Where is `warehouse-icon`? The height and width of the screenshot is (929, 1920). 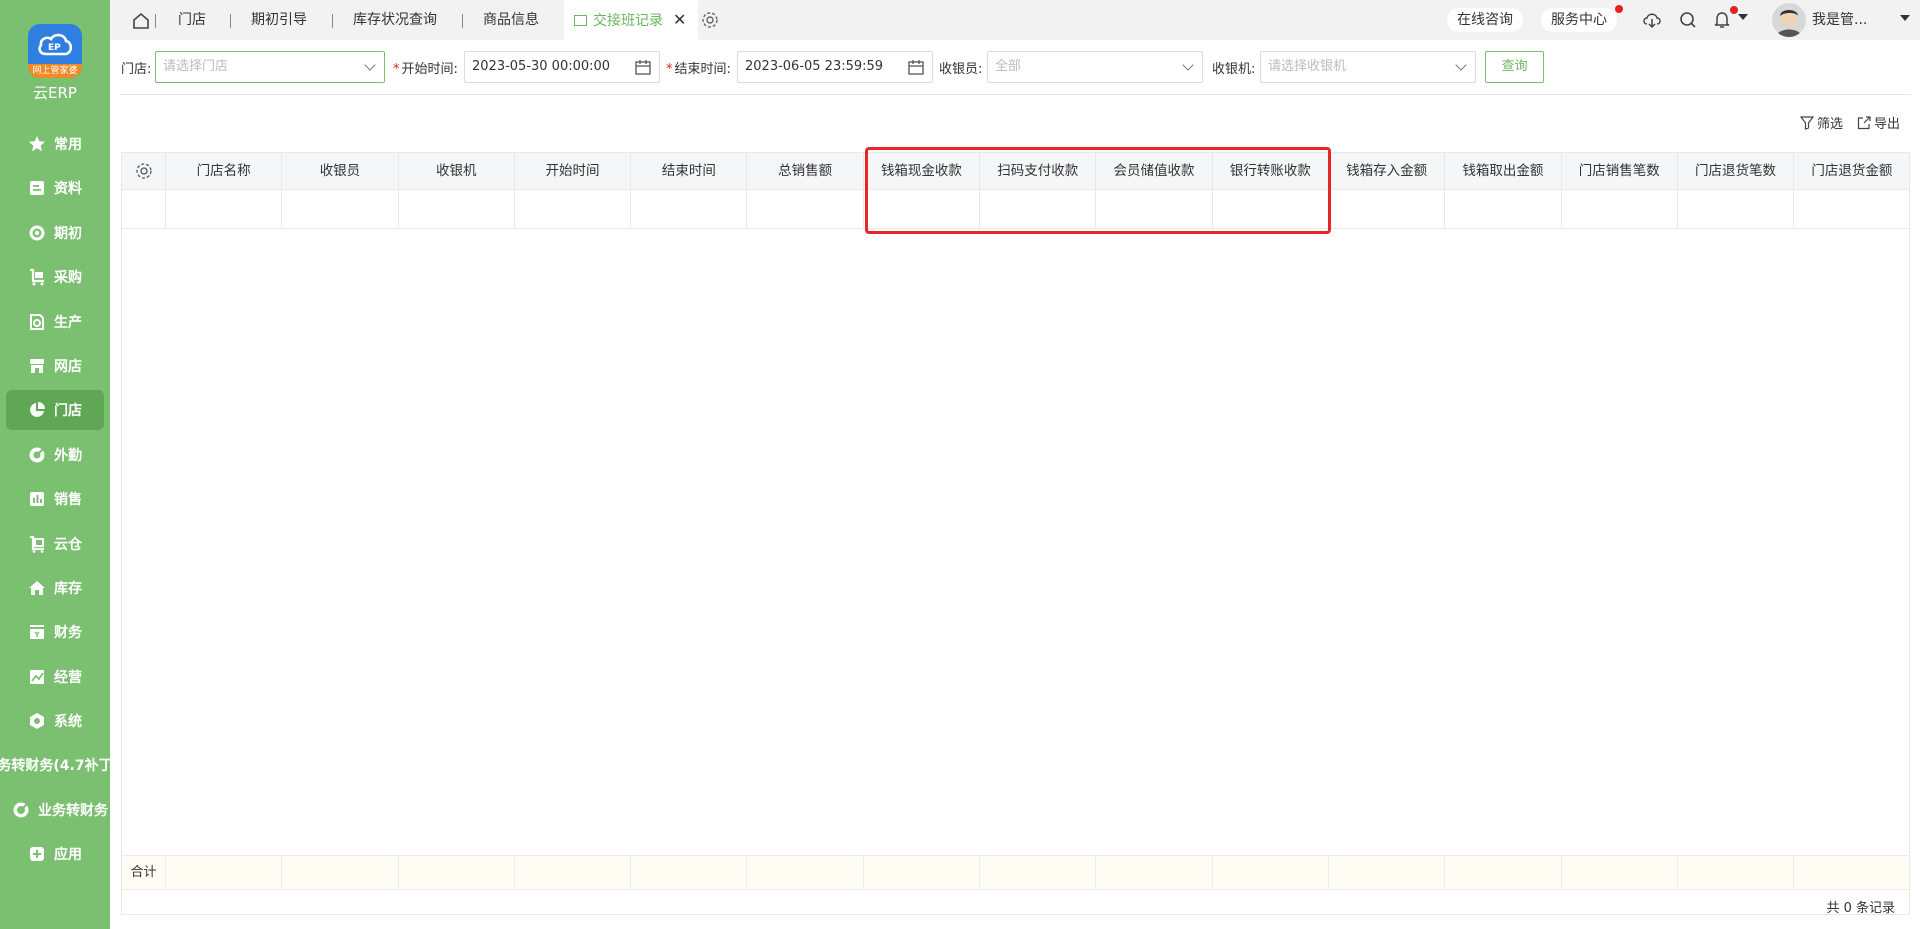 warehouse-icon is located at coordinates (37, 544).